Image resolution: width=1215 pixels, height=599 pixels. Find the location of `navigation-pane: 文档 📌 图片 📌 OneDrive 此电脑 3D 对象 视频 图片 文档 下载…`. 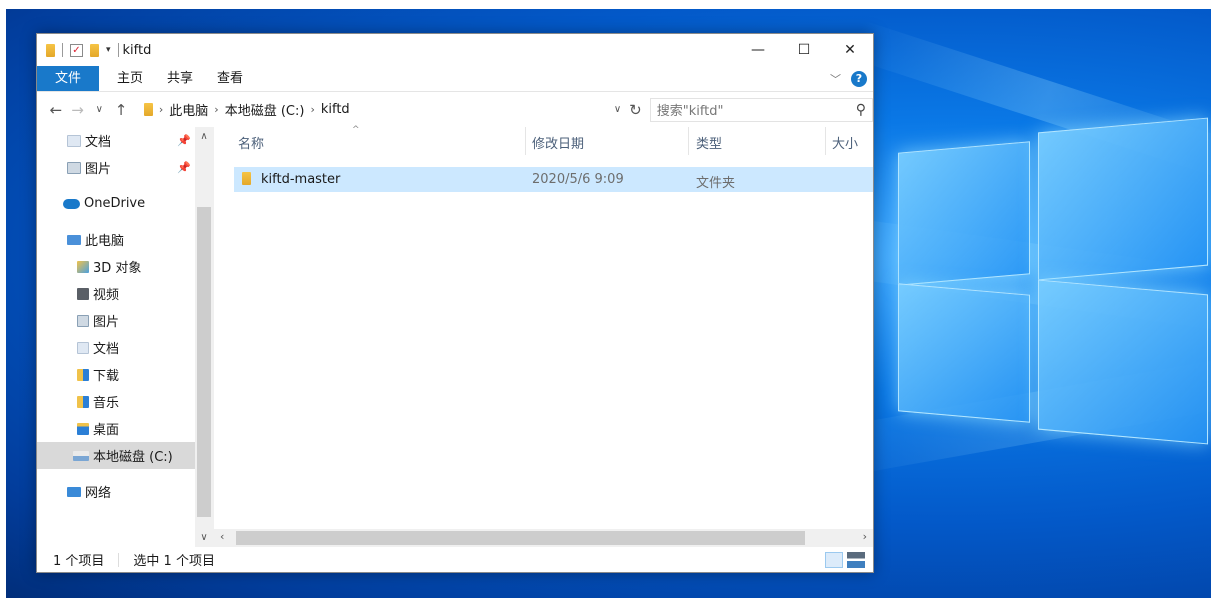

navigation-pane: 文档 📌 图片 📌 OneDrive 此电脑 3D 对象 视频 图片 文档 下载… is located at coordinates (125, 337).